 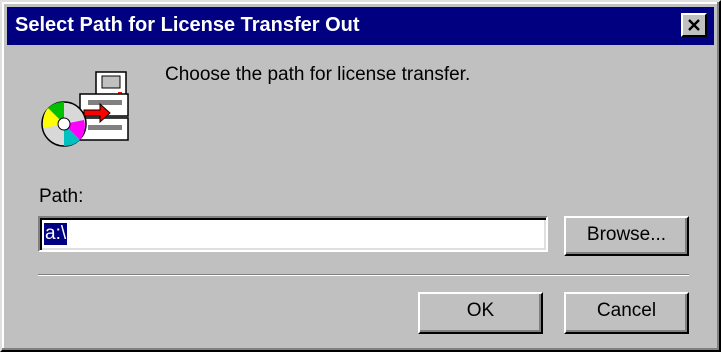 What do you see at coordinates (363, 275) in the screenshot?
I see `separator` at bounding box center [363, 275].